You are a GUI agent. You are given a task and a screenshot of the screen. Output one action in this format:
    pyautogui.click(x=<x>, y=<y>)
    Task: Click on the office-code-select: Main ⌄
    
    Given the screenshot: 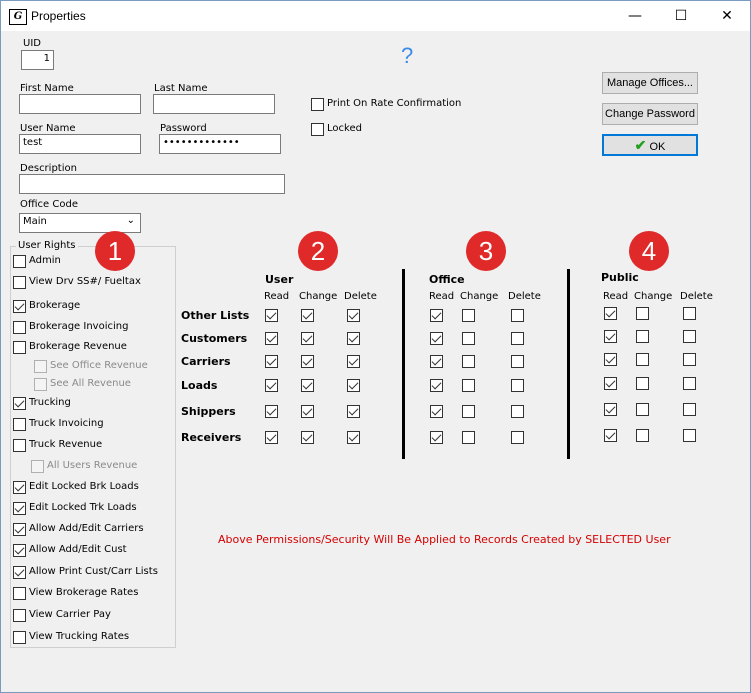 What is the action you would take?
    pyautogui.click(x=80, y=223)
    